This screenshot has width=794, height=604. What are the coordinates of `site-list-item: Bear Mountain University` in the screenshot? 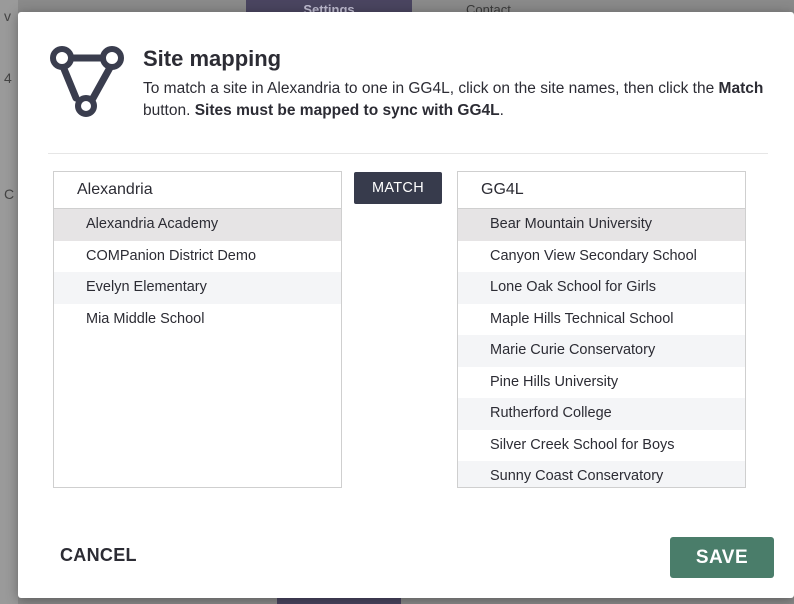 It's located at (601, 225).